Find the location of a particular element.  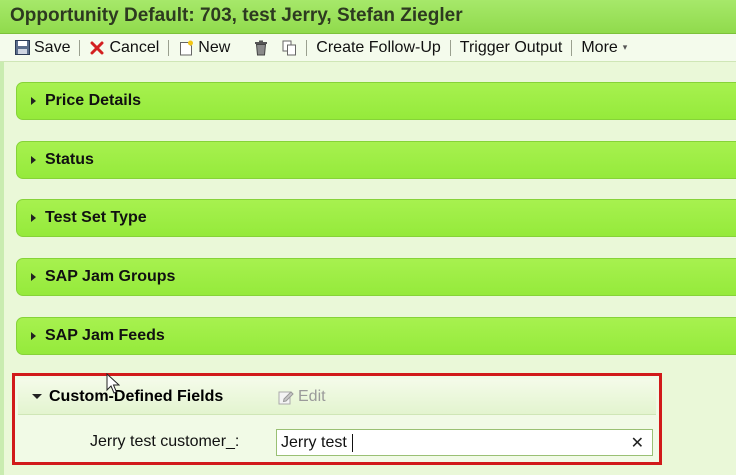

text-caret is located at coordinates (352, 442).